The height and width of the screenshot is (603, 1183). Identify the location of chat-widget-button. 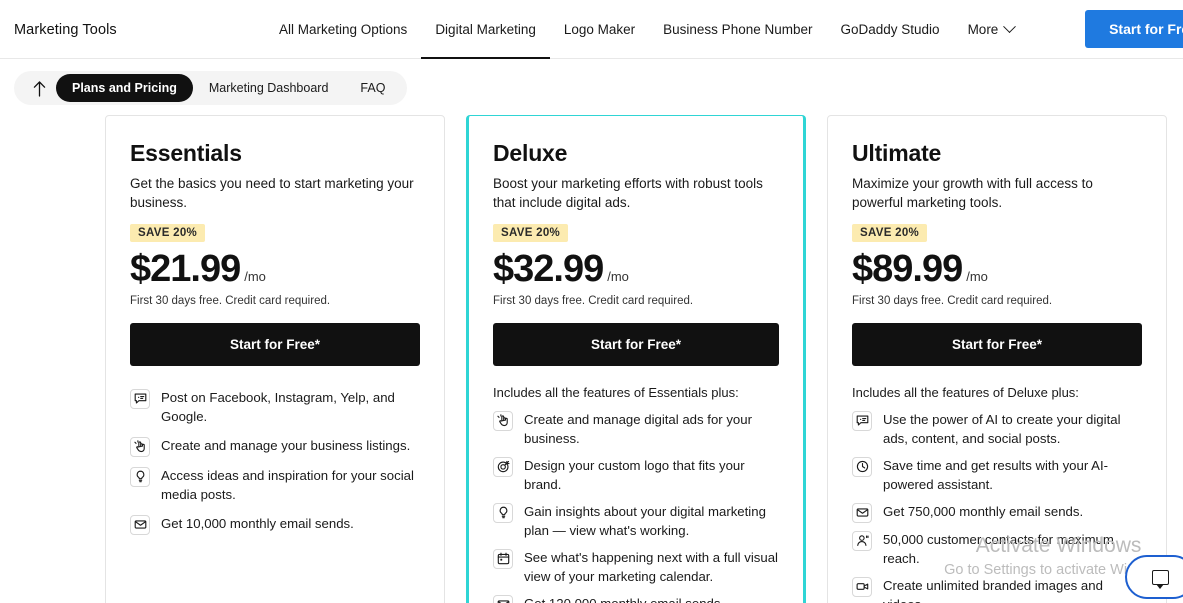
(1154, 577).